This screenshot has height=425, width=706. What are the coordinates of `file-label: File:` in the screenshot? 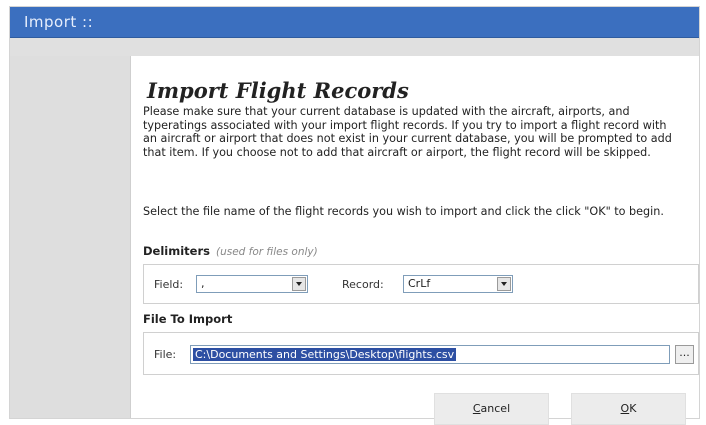 It's located at (165, 354).